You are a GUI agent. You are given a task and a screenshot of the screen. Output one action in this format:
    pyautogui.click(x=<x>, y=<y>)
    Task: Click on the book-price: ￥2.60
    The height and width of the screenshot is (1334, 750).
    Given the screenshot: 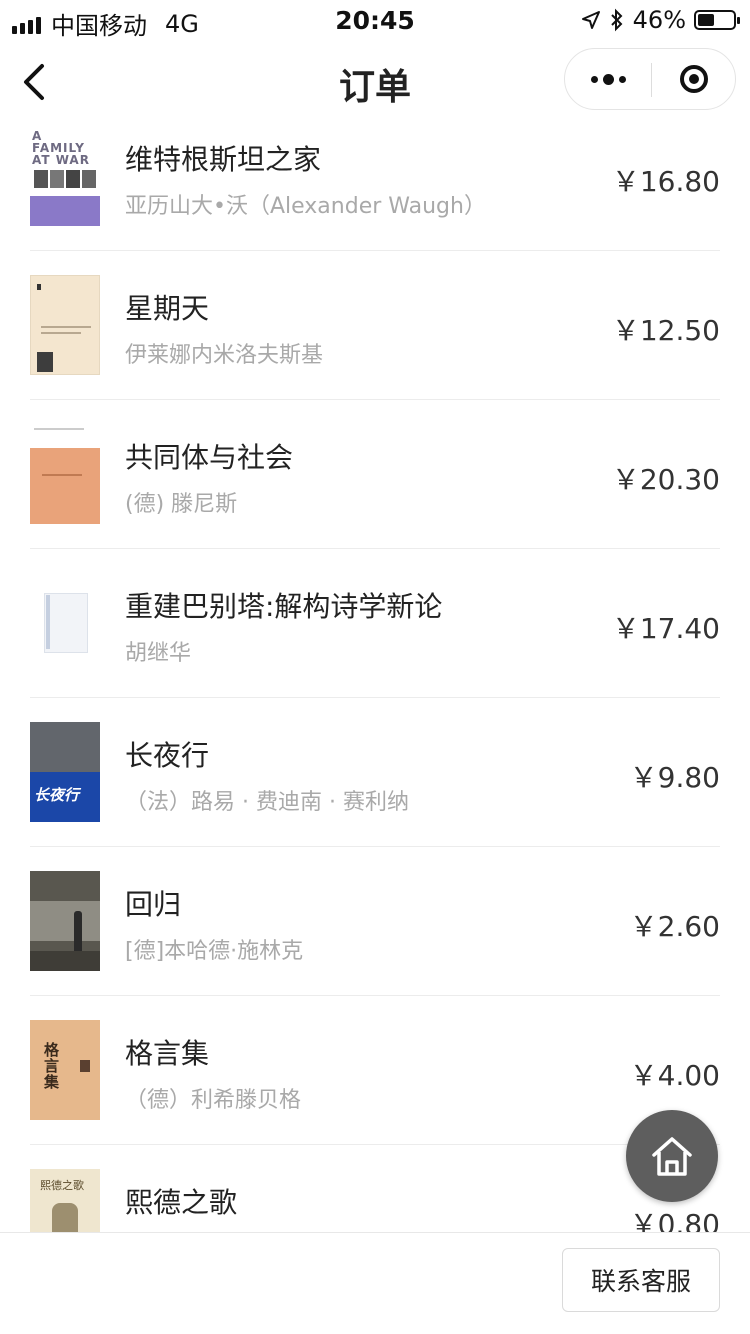 What is the action you would take?
    pyautogui.click(x=674, y=926)
    